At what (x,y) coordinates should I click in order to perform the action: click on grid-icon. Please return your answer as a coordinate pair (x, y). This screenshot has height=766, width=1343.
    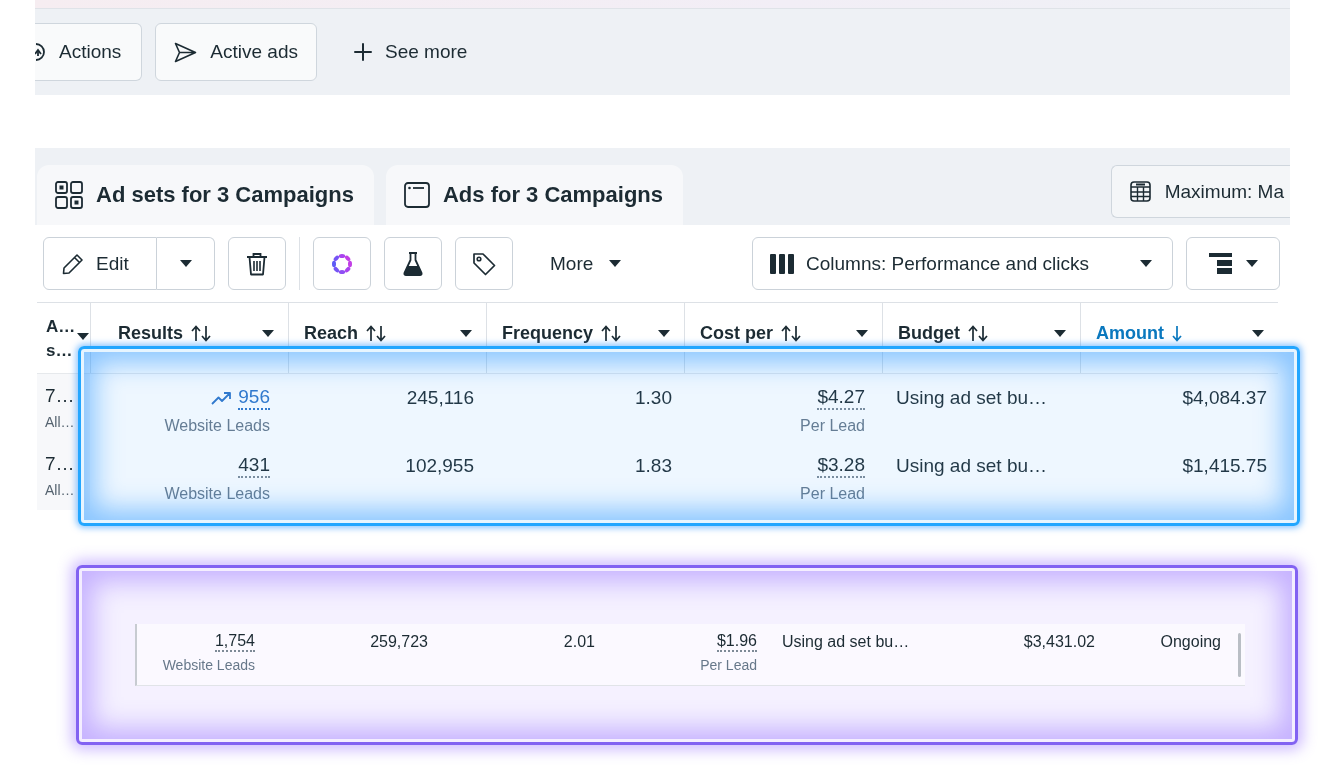
    Looking at the image, I should click on (69, 195).